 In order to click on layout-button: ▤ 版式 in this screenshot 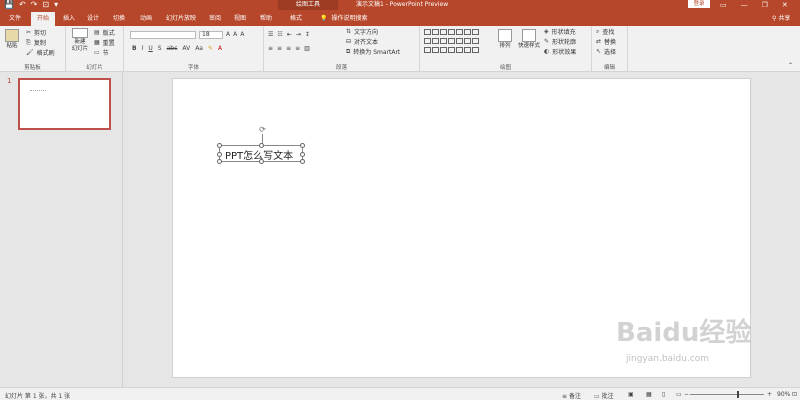, I will do `click(104, 32)`.